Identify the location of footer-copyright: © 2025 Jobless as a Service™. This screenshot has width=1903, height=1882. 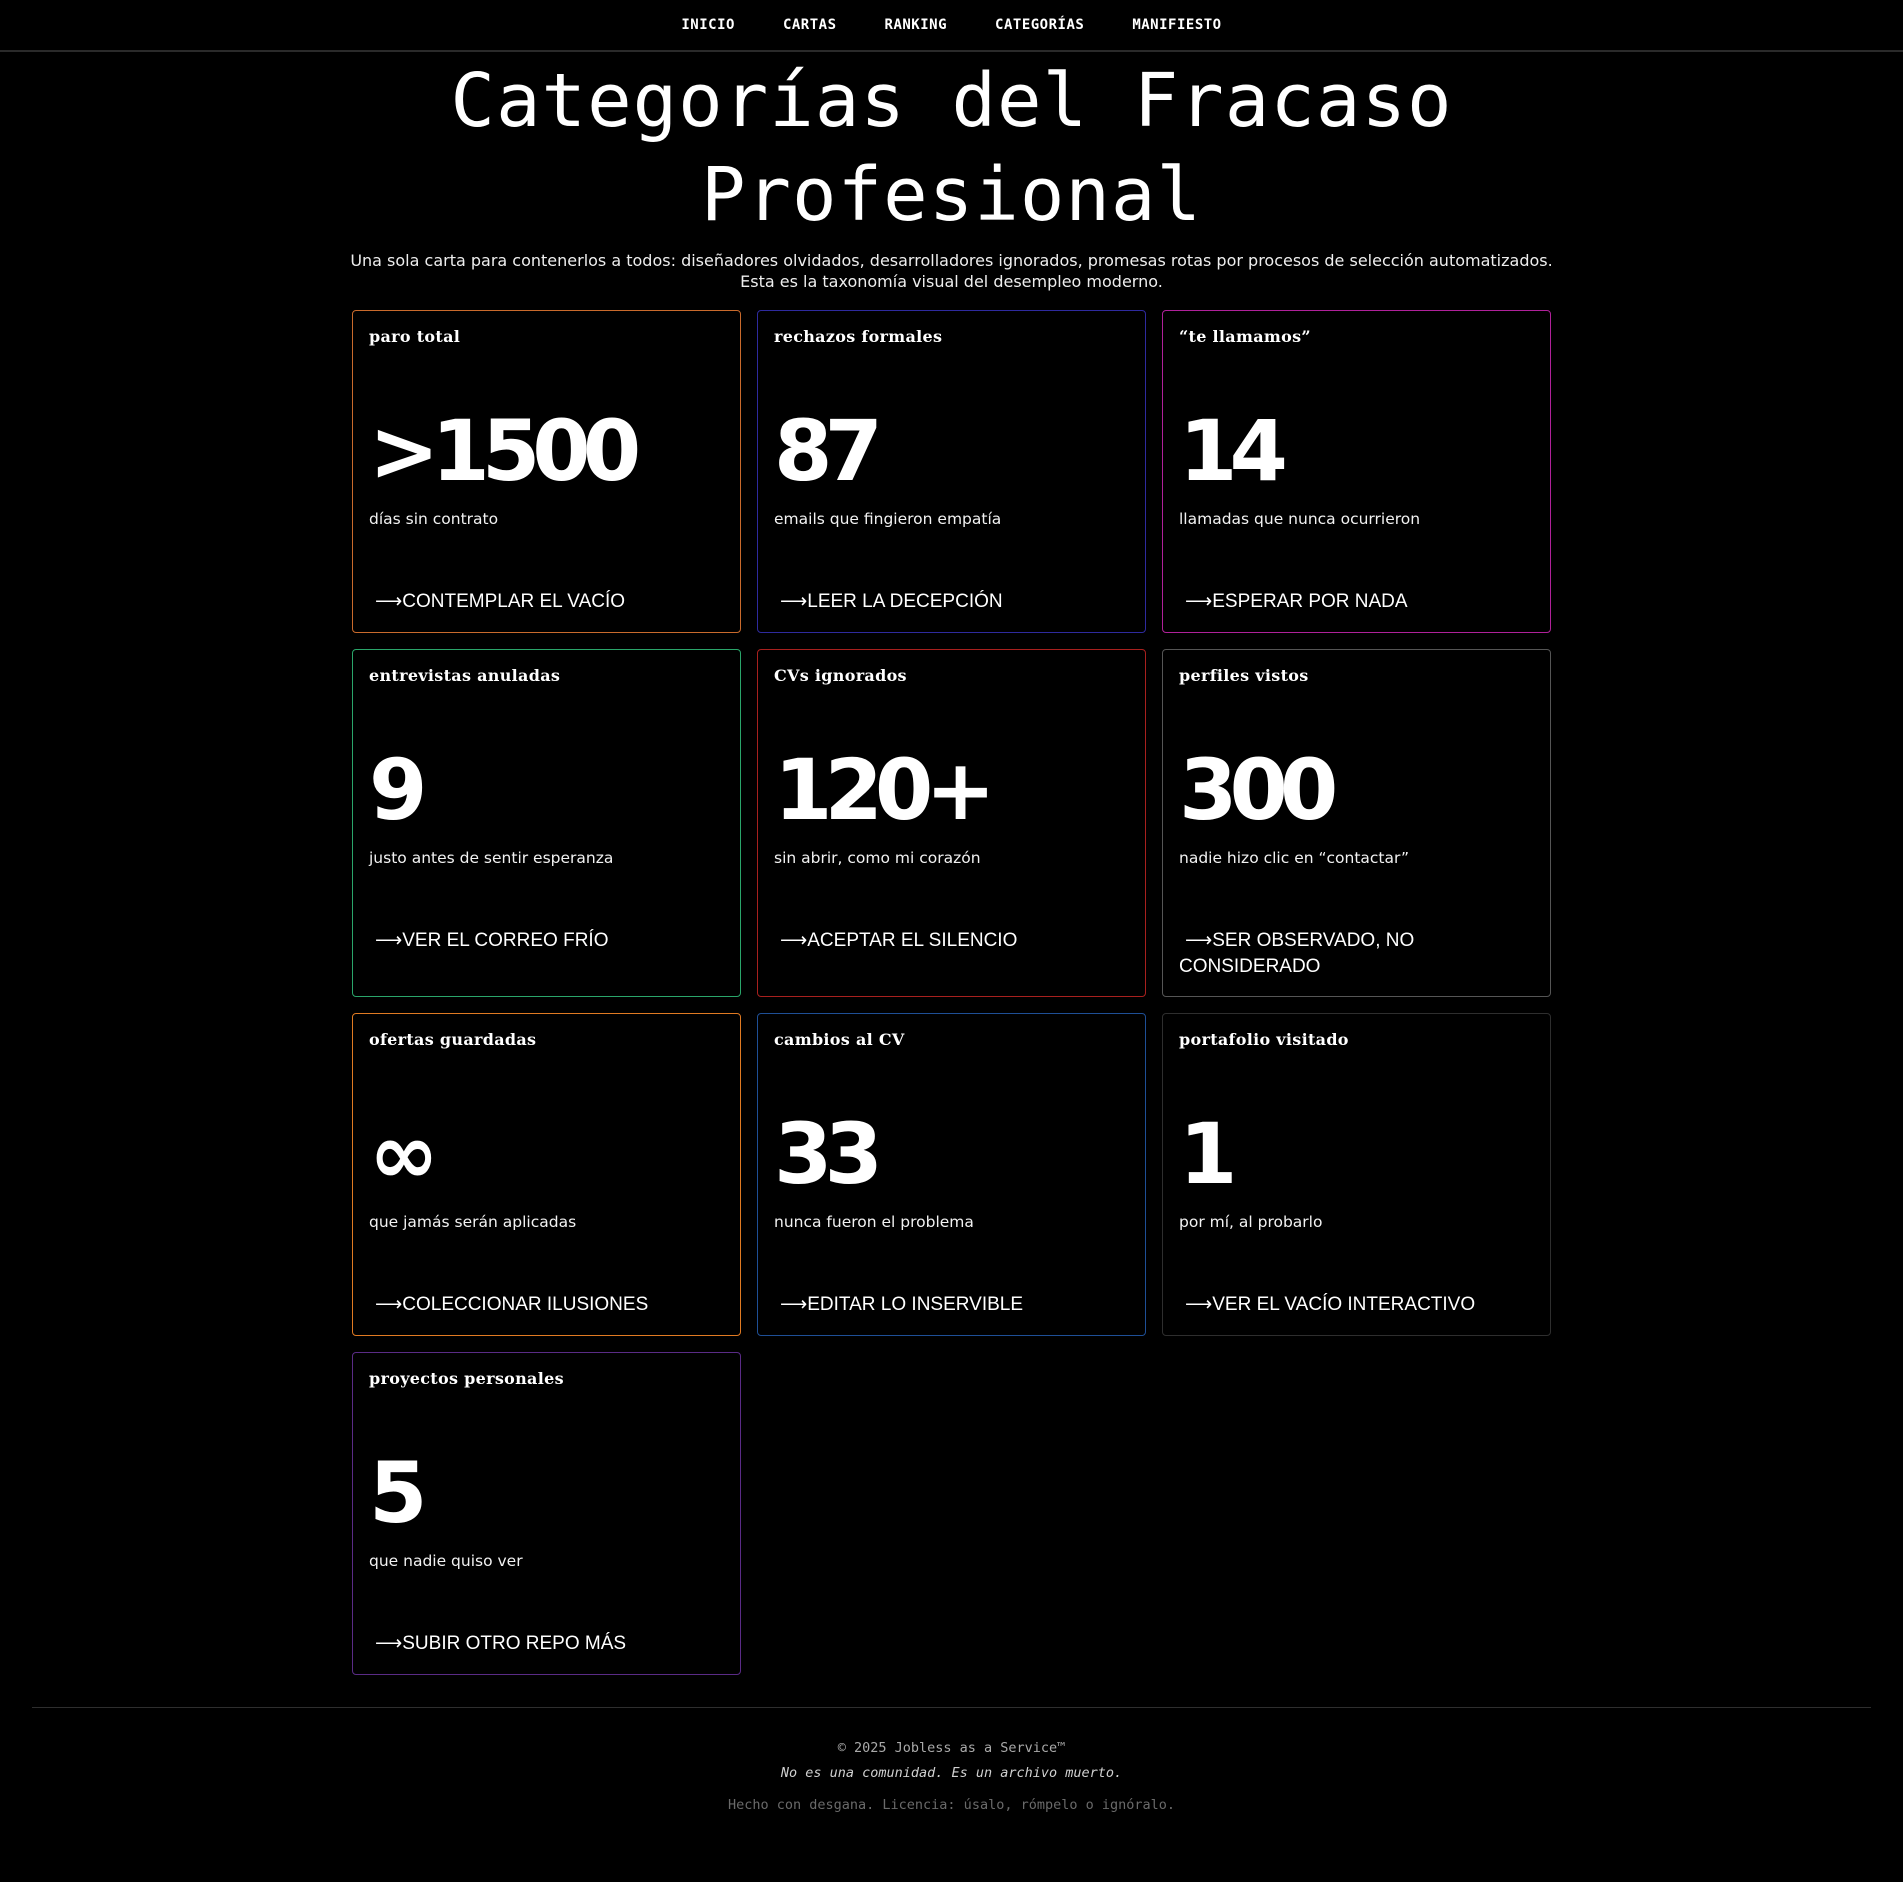
(951, 1748).